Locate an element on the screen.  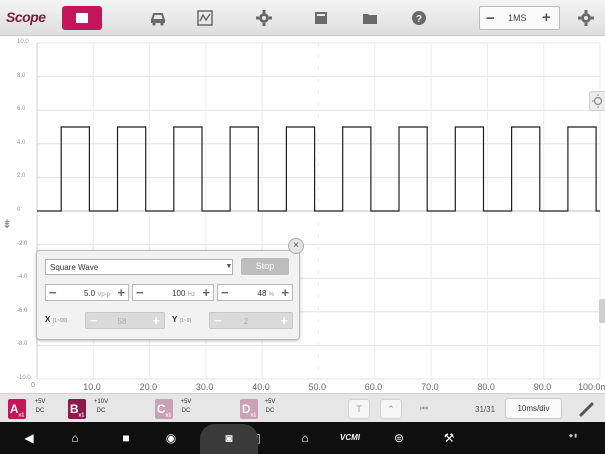
amplitude-increase-button: + is located at coordinates (121, 292).